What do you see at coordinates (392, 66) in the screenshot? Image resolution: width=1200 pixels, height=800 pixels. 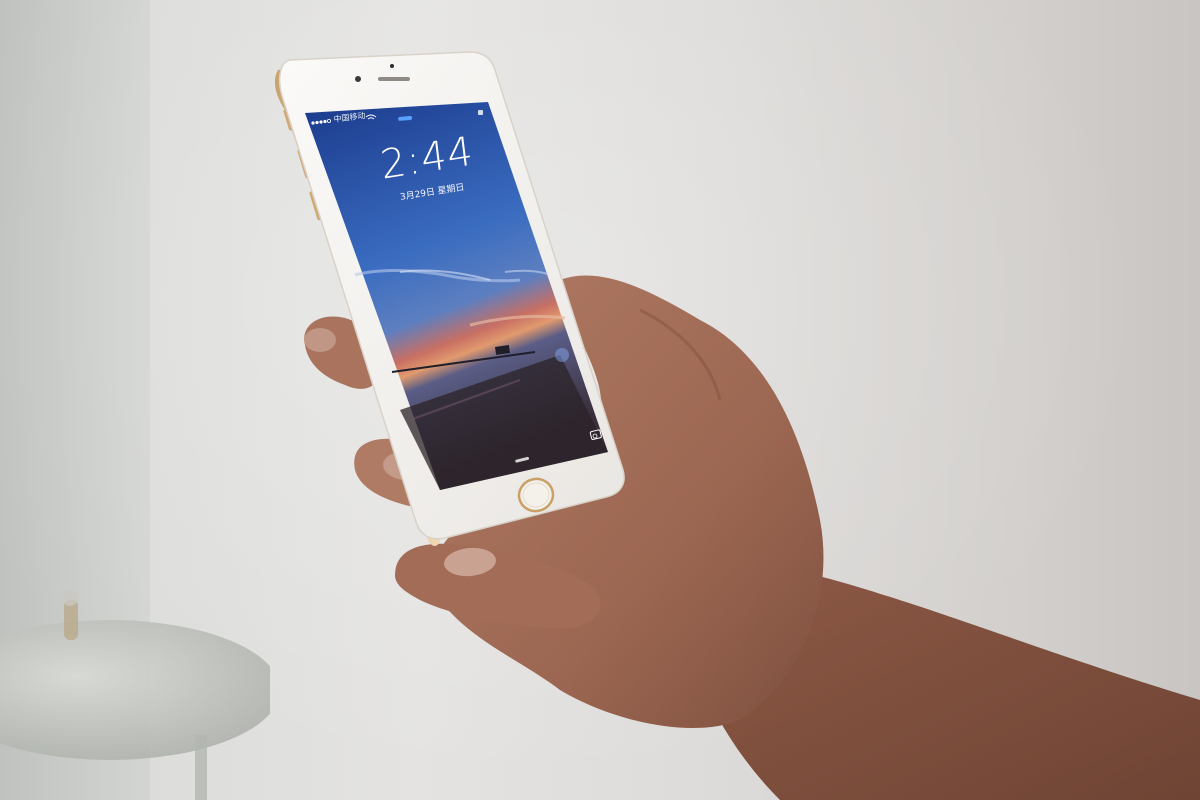 I see `proximity-sensor` at bounding box center [392, 66].